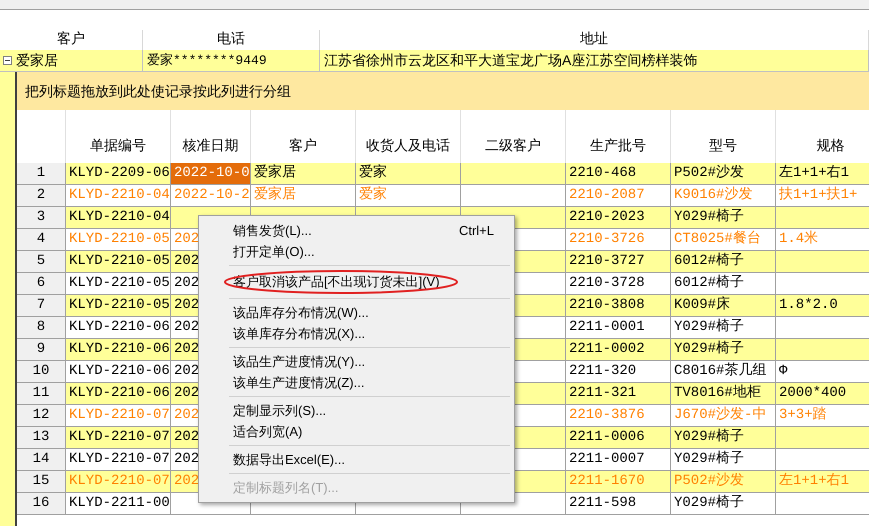  What do you see at coordinates (618, 415) in the screenshot?
I see `table-cell: 2210-3876` at bounding box center [618, 415].